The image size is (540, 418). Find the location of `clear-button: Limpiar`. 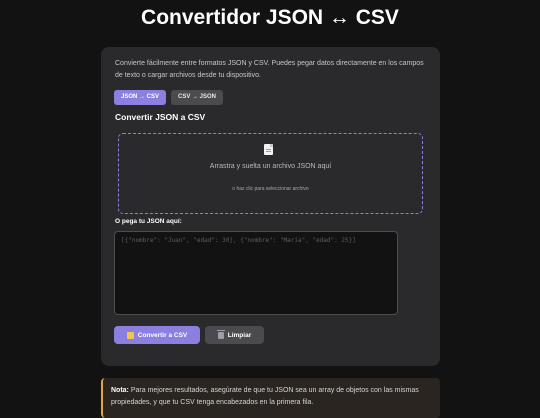

clear-button: Limpiar is located at coordinates (234, 335).